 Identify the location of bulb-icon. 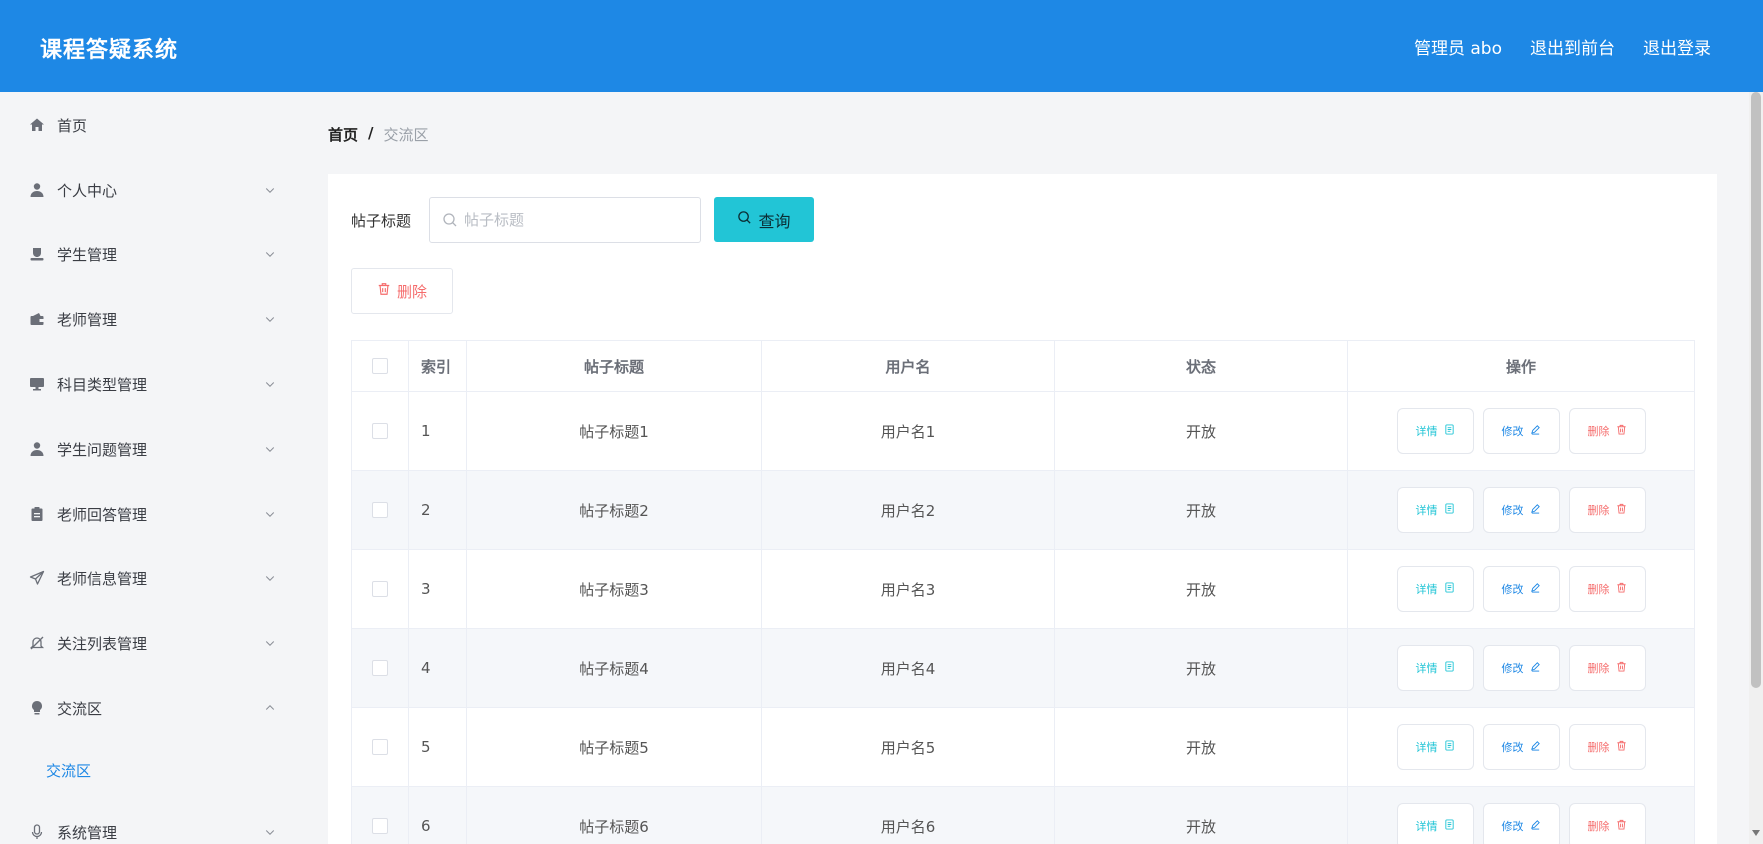
(37, 708).